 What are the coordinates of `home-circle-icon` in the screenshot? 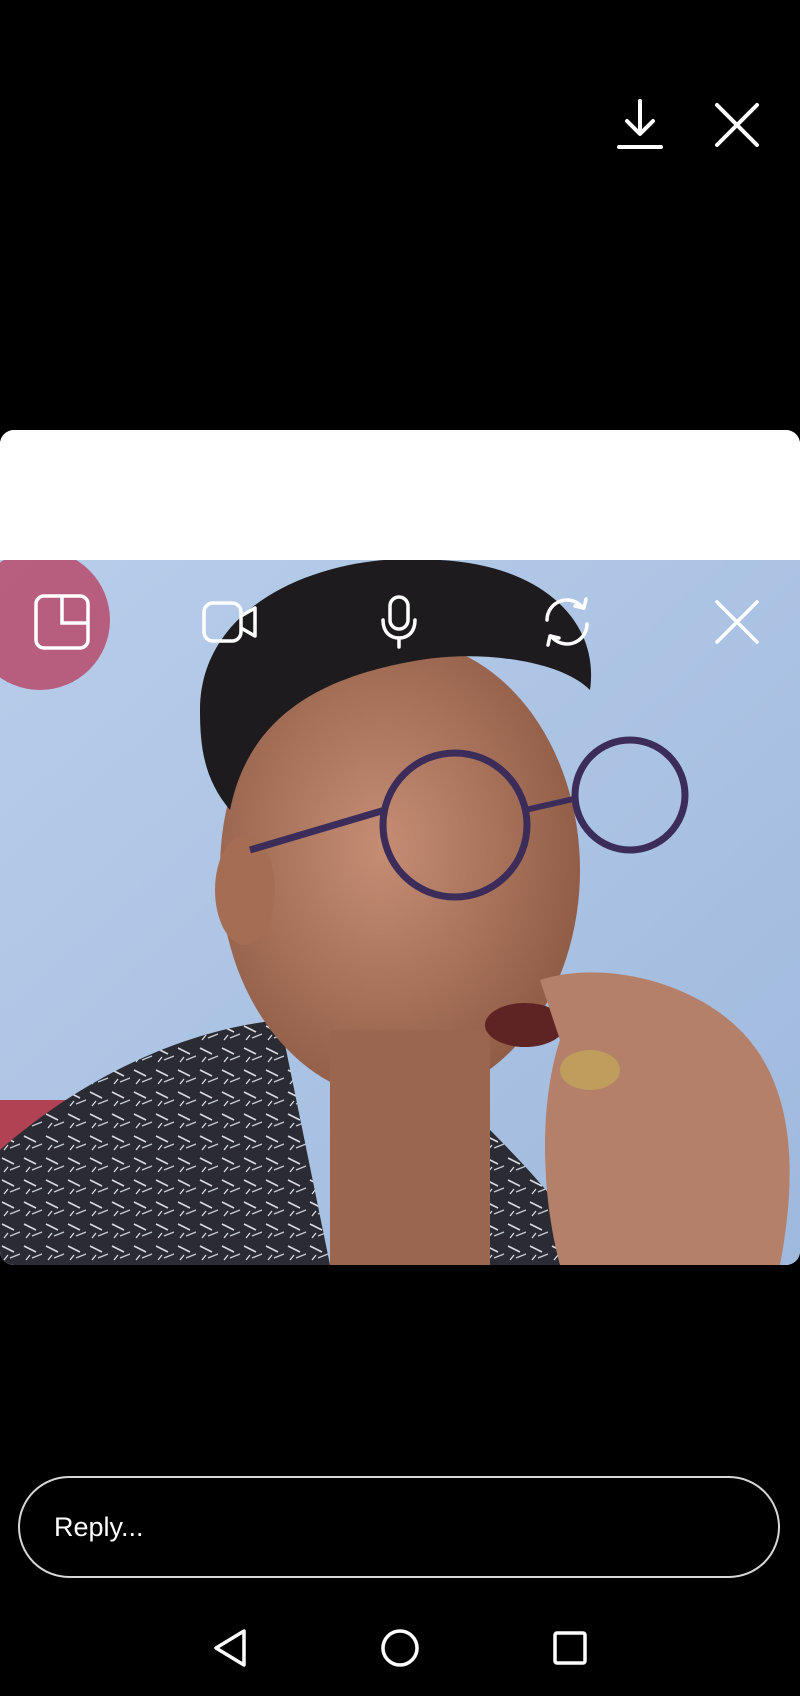 It's located at (400, 1648).